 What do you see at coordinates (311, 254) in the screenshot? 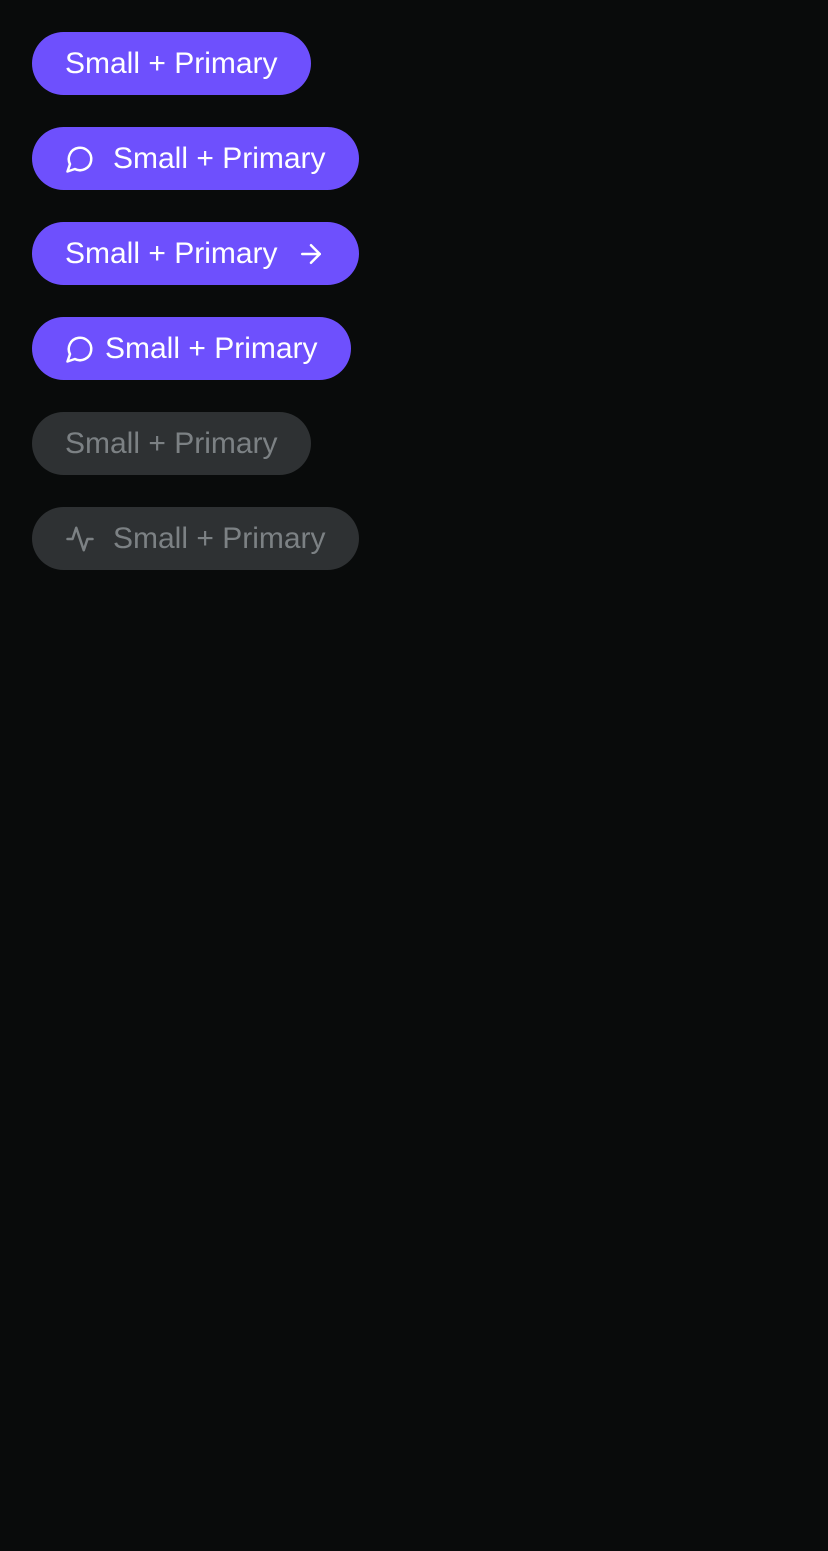
I see `arrow-right-icon` at bounding box center [311, 254].